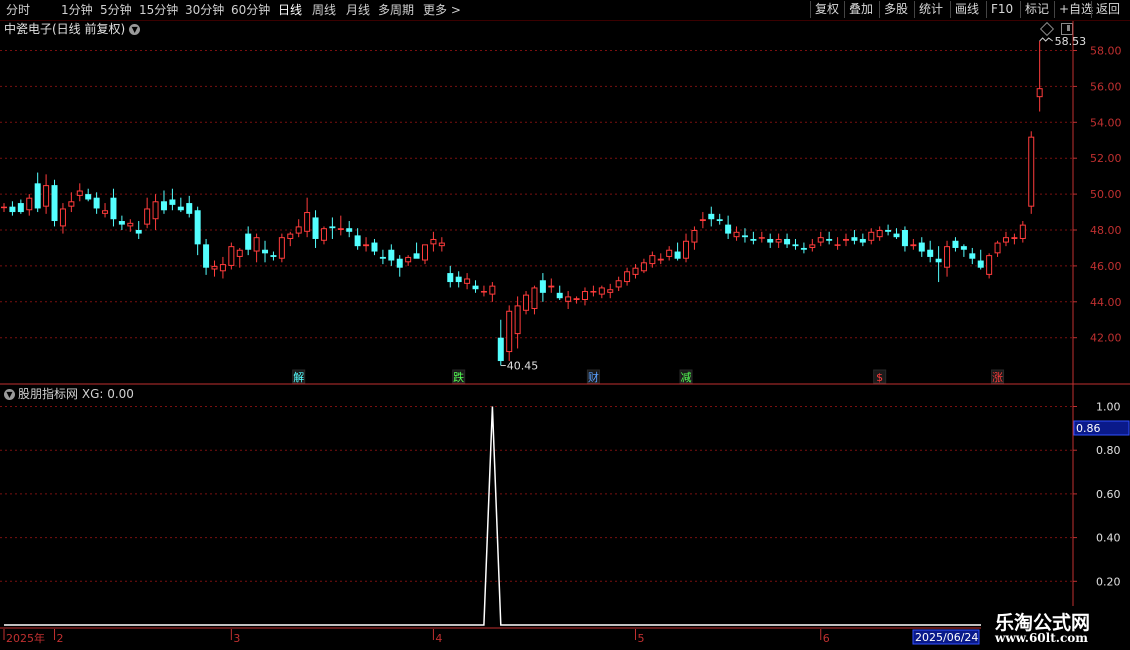 The image size is (1130, 650). Describe the element at coordinates (299, 376) in the screenshot. I see `event-marker: 解` at that location.